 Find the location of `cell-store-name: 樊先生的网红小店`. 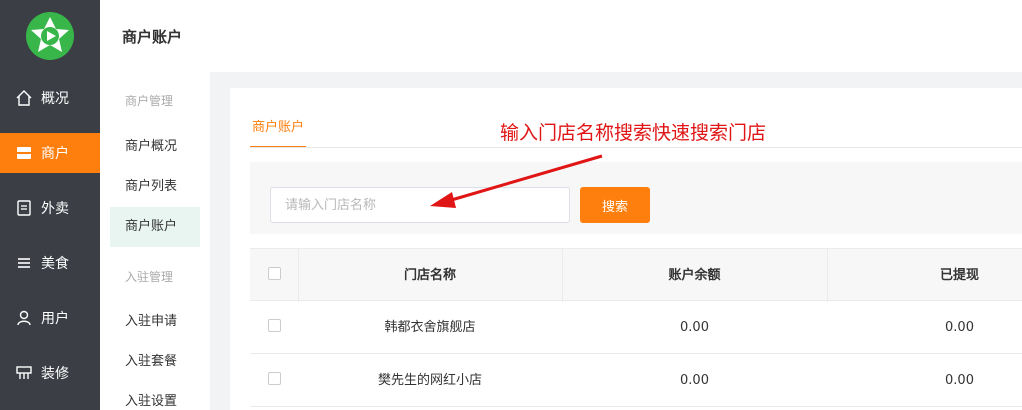

cell-store-name: 樊先生的网红小店 is located at coordinates (429, 380).